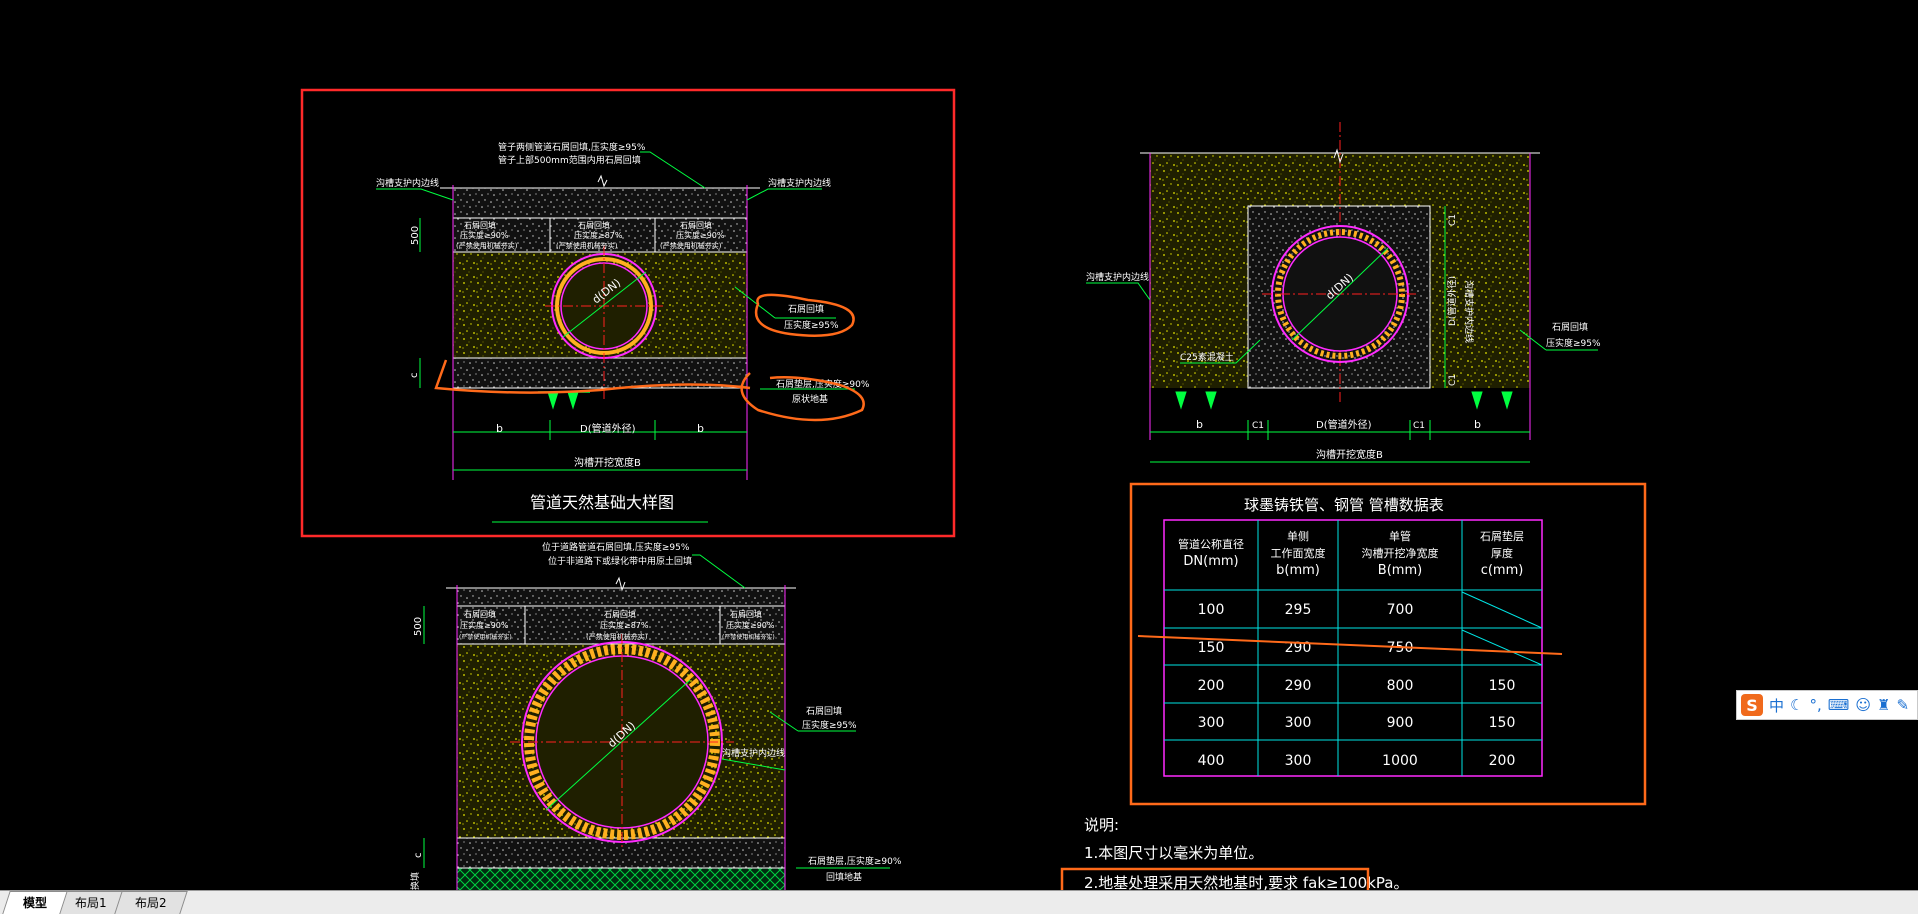 The width and height of the screenshot is (1918, 914). Describe the element at coordinates (1776, 705) in the screenshot. I see `language-toggle: 中` at that location.